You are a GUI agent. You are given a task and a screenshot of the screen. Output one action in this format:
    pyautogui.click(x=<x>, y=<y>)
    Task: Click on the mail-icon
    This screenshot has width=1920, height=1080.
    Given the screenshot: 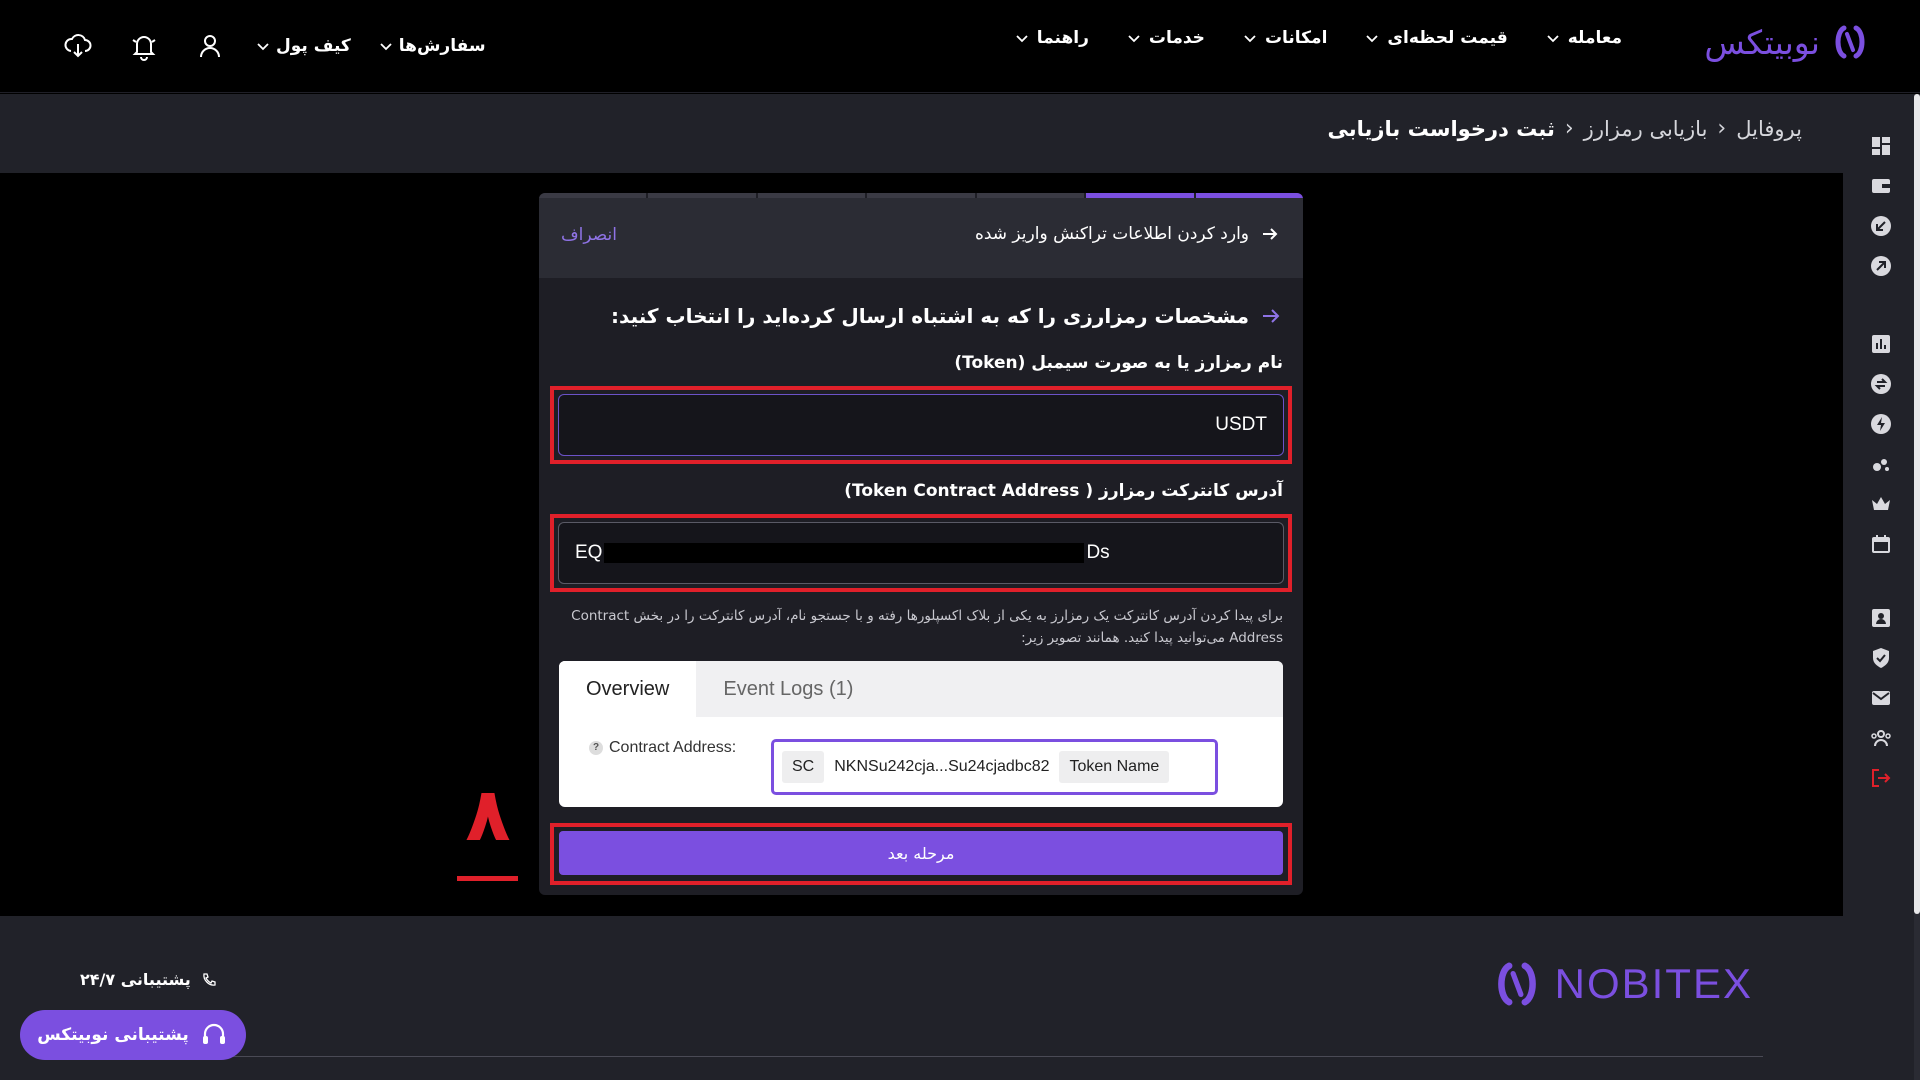 What is the action you would take?
    pyautogui.click(x=1881, y=698)
    